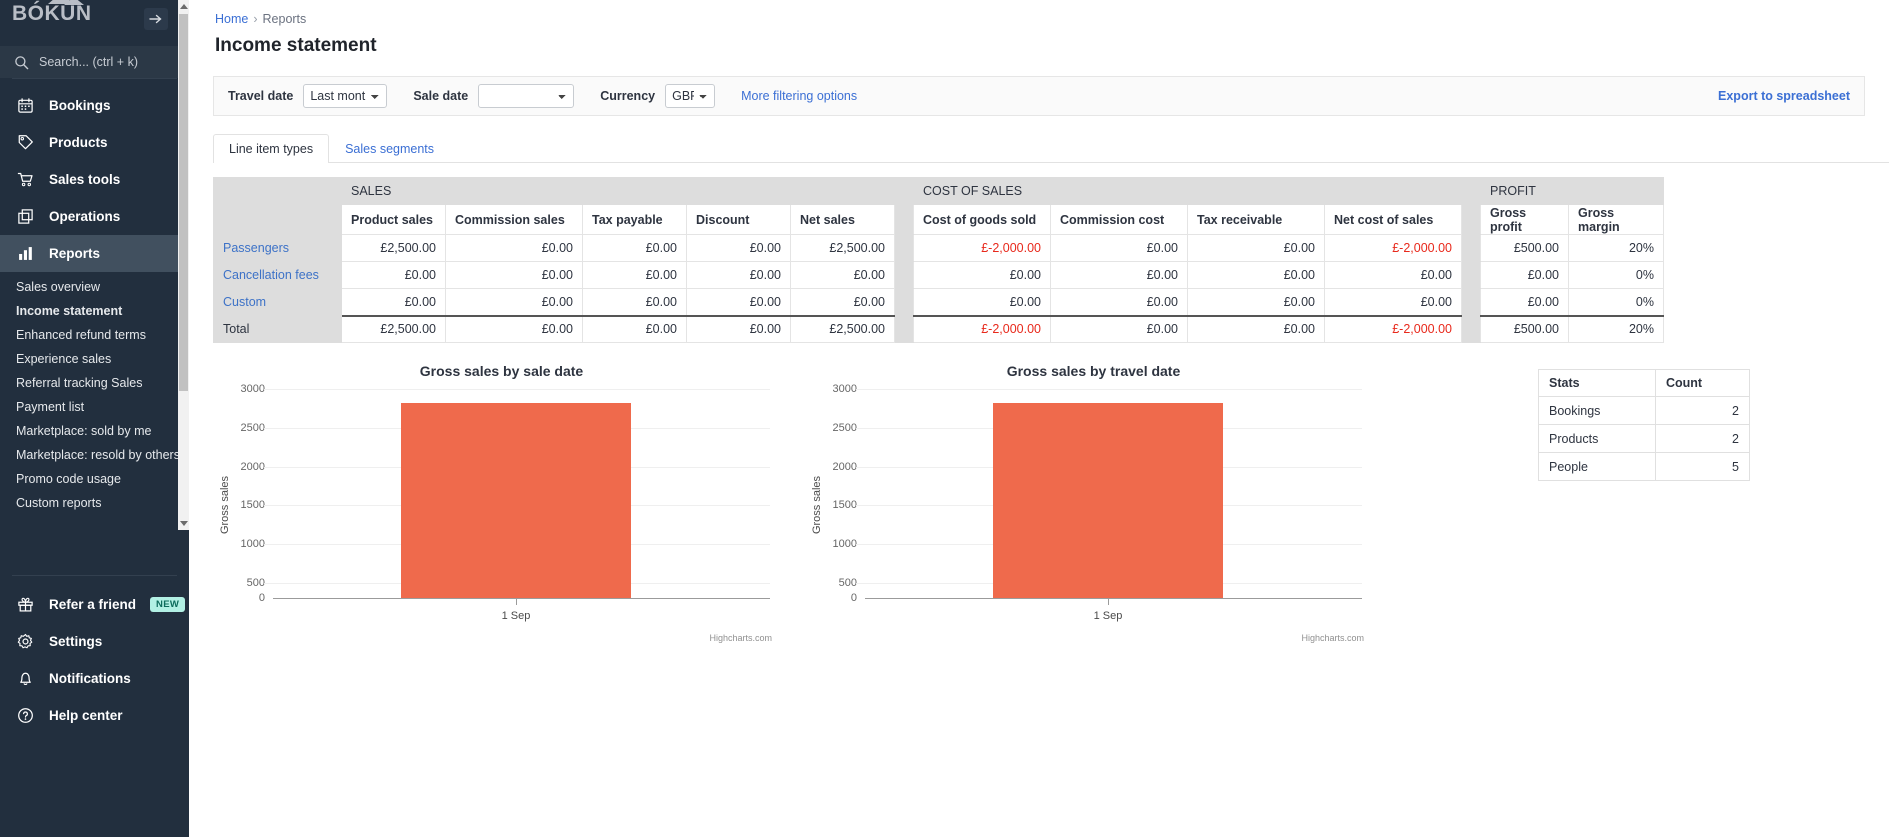  What do you see at coordinates (628, 96) in the screenshot?
I see `currency-label: Currency` at bounding box center [628, 96].